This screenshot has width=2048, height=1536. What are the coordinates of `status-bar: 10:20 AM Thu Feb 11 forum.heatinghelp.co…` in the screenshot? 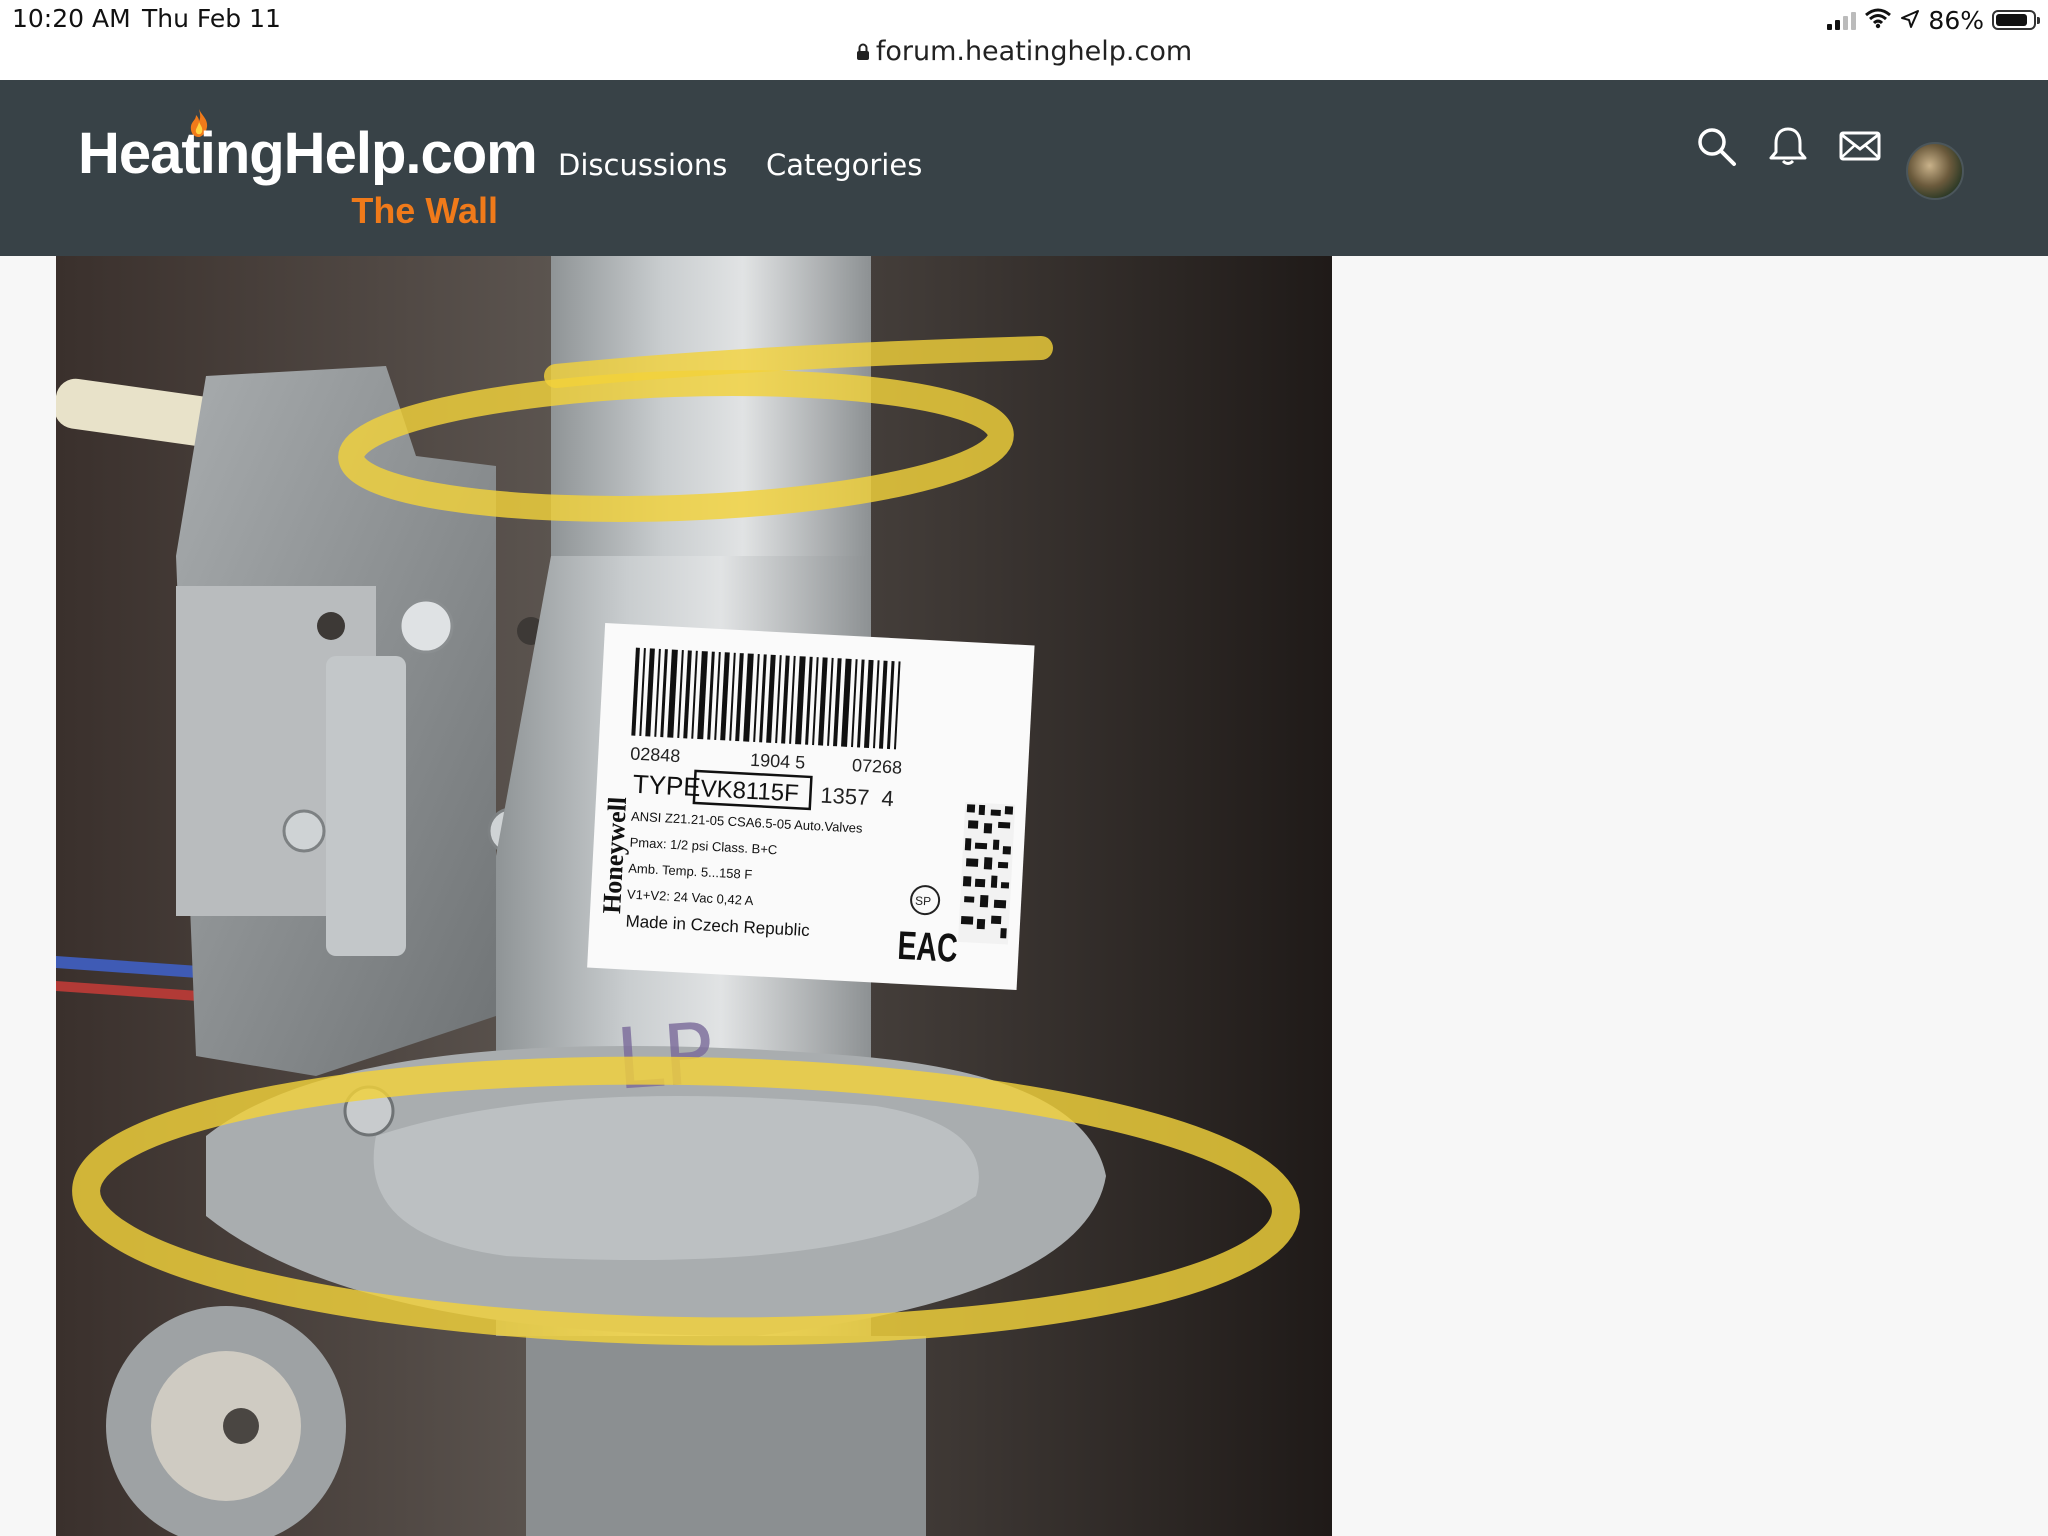 It's located at (1024, 40).